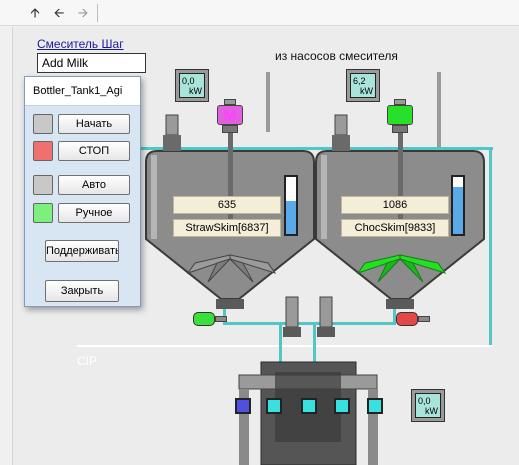 The image size is (519, 465). I want to click on power-meter-2: 6,2 kW, so click(363, 85).